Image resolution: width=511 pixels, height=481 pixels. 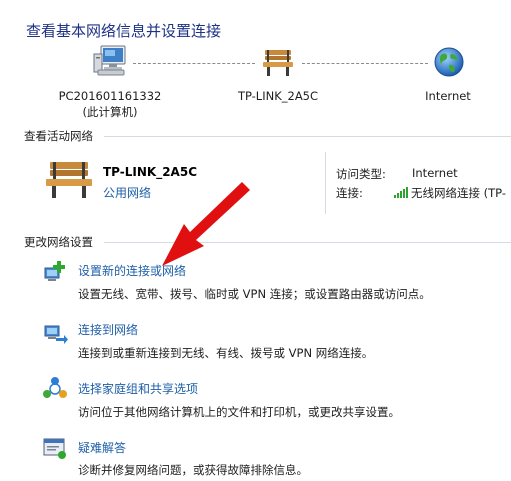 What do you see at coordinates (138, 388) in the screenshot?
I see `task-link-homegroup-sharing: 选择家庭组和共享选项` at bounding box center [138, 388].